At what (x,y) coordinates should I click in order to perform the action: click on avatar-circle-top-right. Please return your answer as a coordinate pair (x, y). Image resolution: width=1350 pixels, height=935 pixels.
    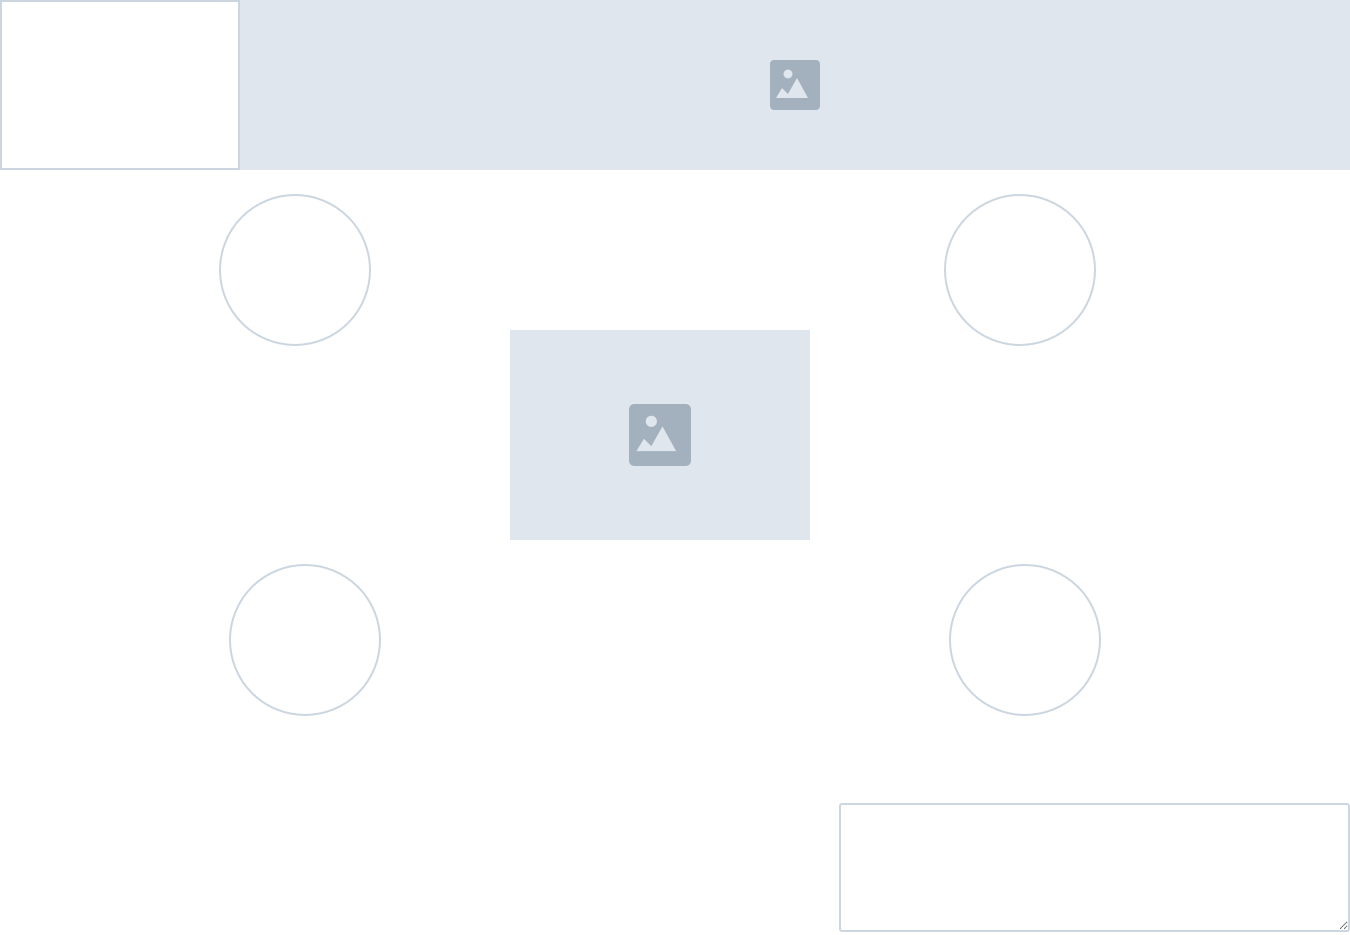
    Looking at the image, I should click on (1020, 270).